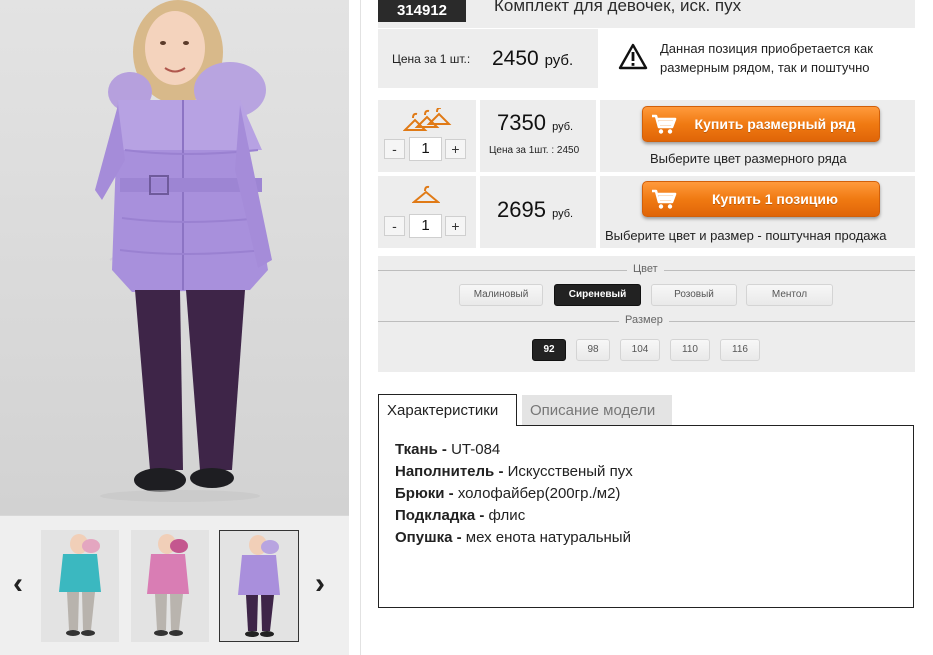  What do you see at coordinates (563, 127) in the screenshot?
I see `size-set-price-currency: руб.` at bounding box center [563, 127].